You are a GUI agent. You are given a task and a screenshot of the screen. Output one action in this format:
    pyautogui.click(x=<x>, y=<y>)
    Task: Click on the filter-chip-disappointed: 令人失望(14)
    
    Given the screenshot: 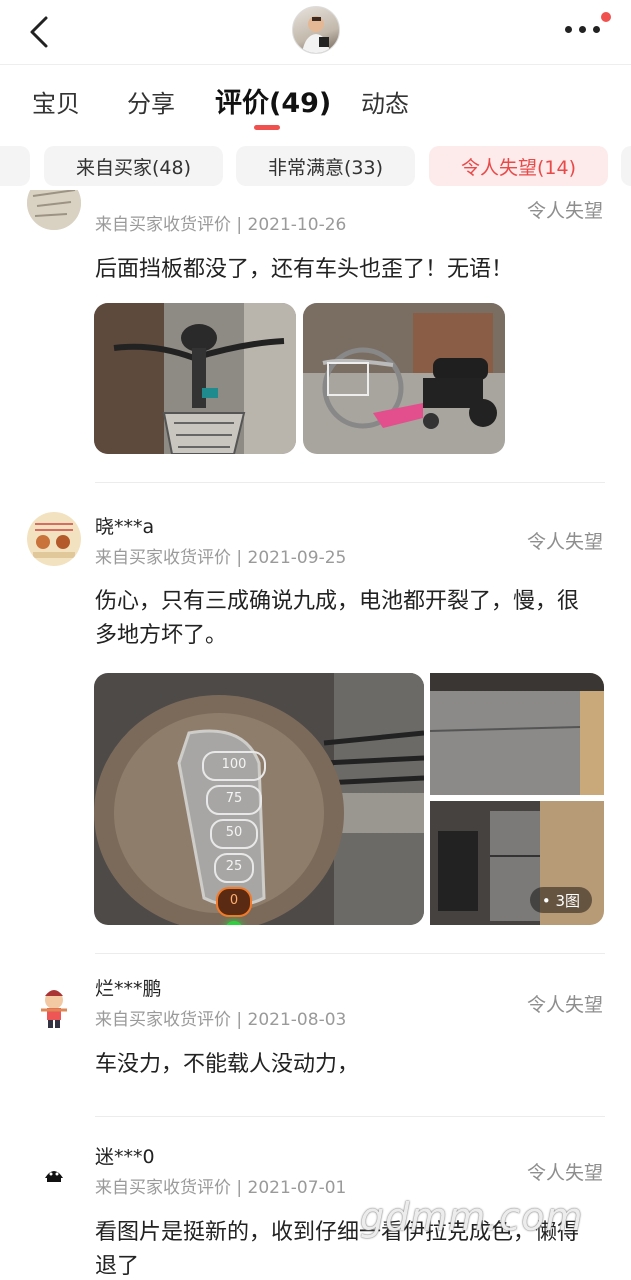 What is the action you would take?
    pyautogui.click(x=518, y=166)
    